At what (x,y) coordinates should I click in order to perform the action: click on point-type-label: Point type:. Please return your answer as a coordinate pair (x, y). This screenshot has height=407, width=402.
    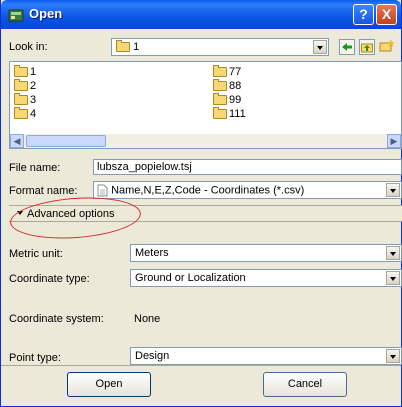
    Looking at the image, I should click on (35, 358).